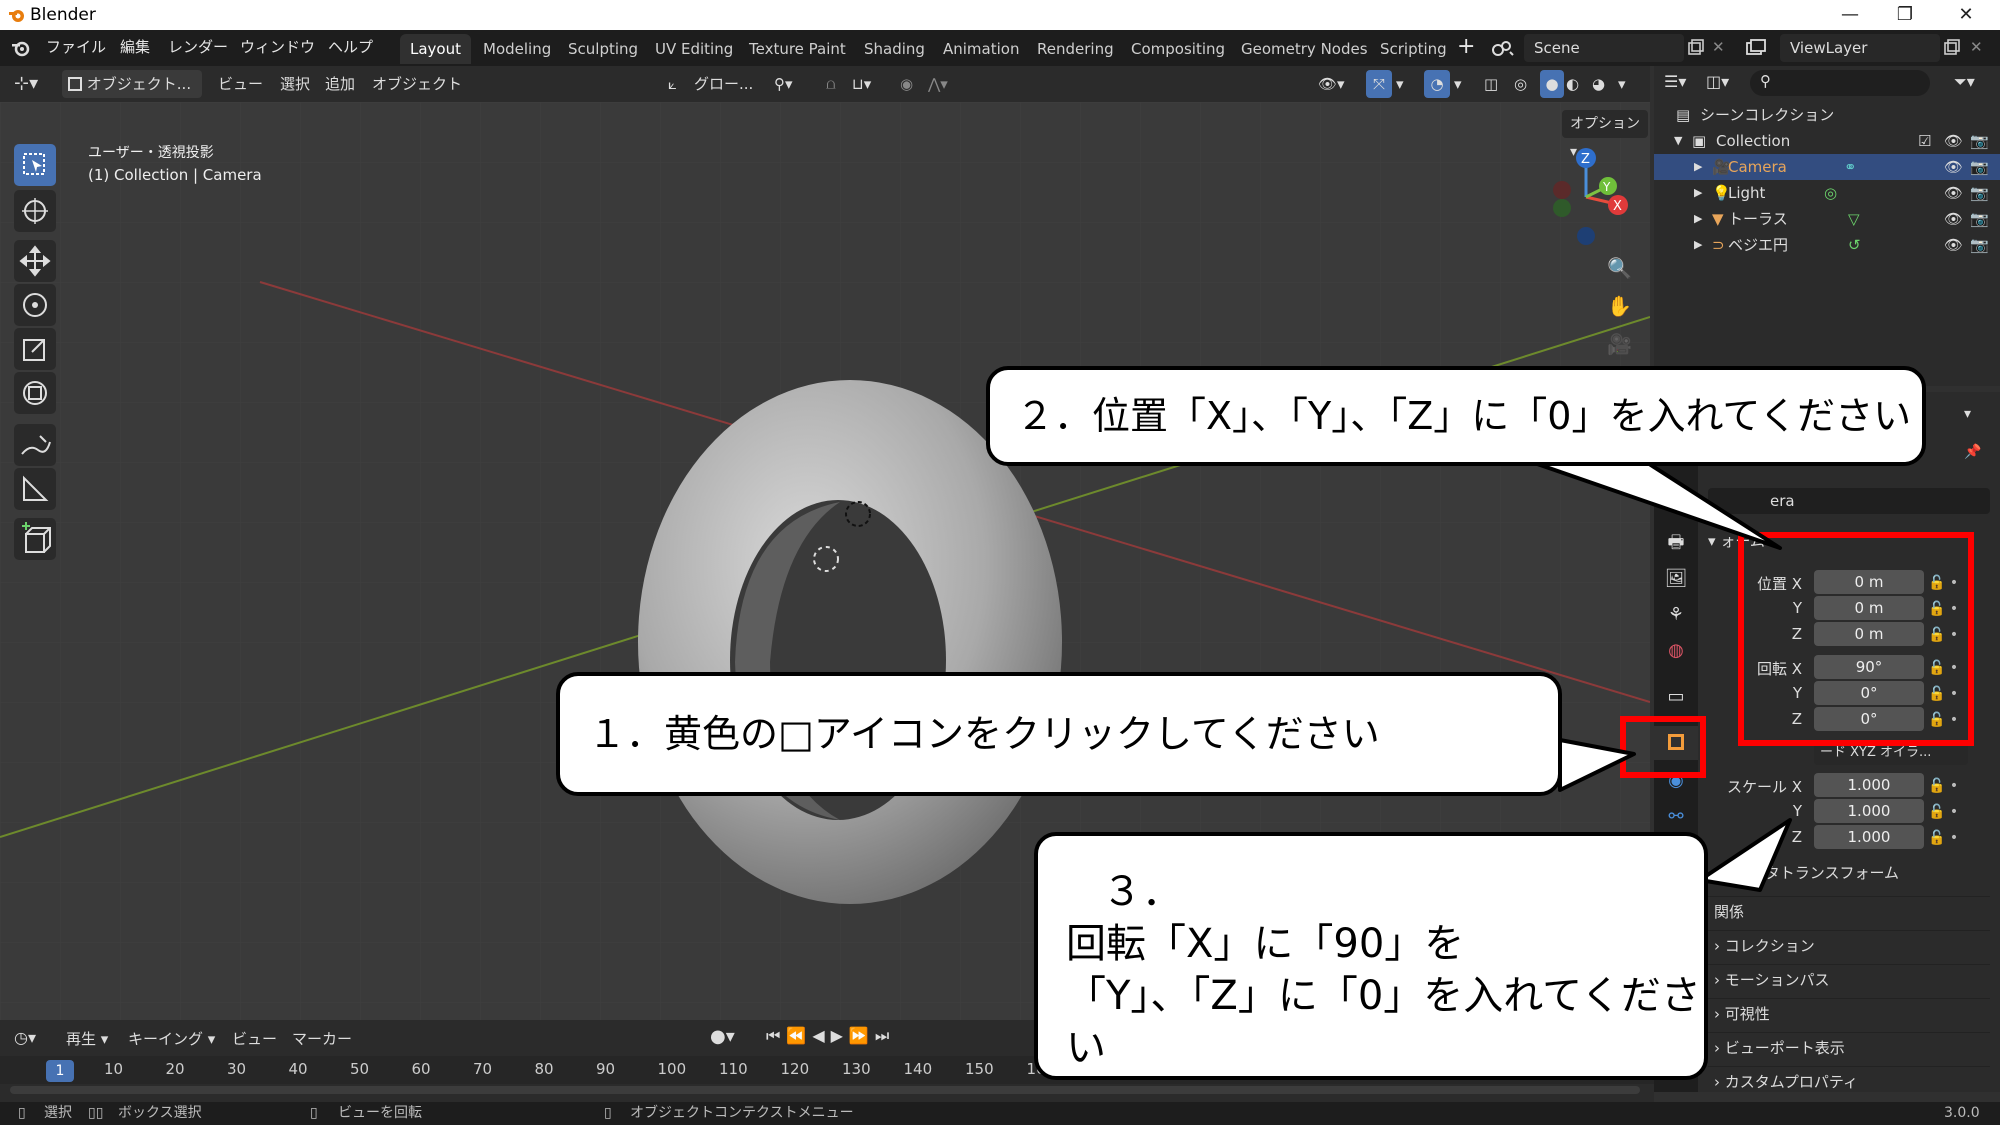  Describe the element at coordinates (1383, 1022) in the screenshot. I see `callout-step-3-line2: 「Y」、「Z」に「0」を入れてください` at that location.